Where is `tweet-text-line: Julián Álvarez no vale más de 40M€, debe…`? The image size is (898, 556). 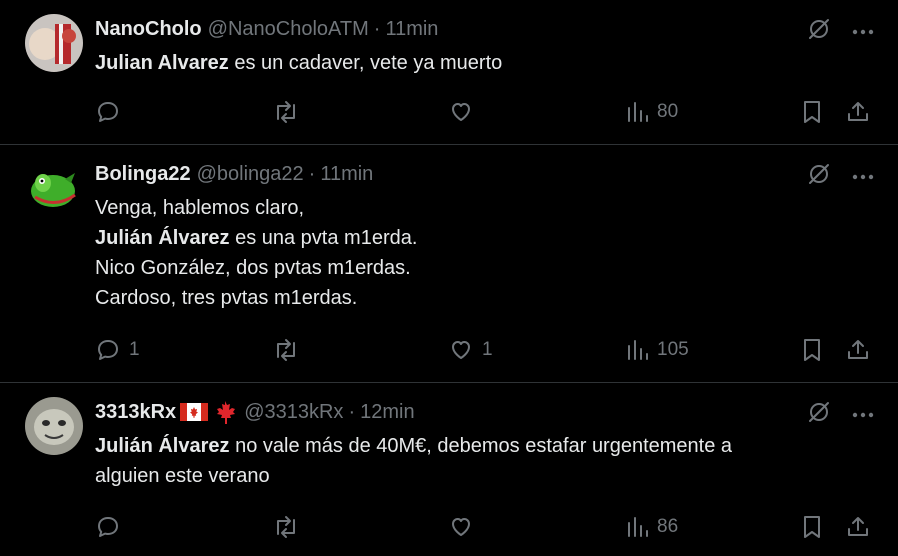
tweet-text-line: Julián Álvarez no vale más de 40M€, debe… is located at coordinates (414, 446).